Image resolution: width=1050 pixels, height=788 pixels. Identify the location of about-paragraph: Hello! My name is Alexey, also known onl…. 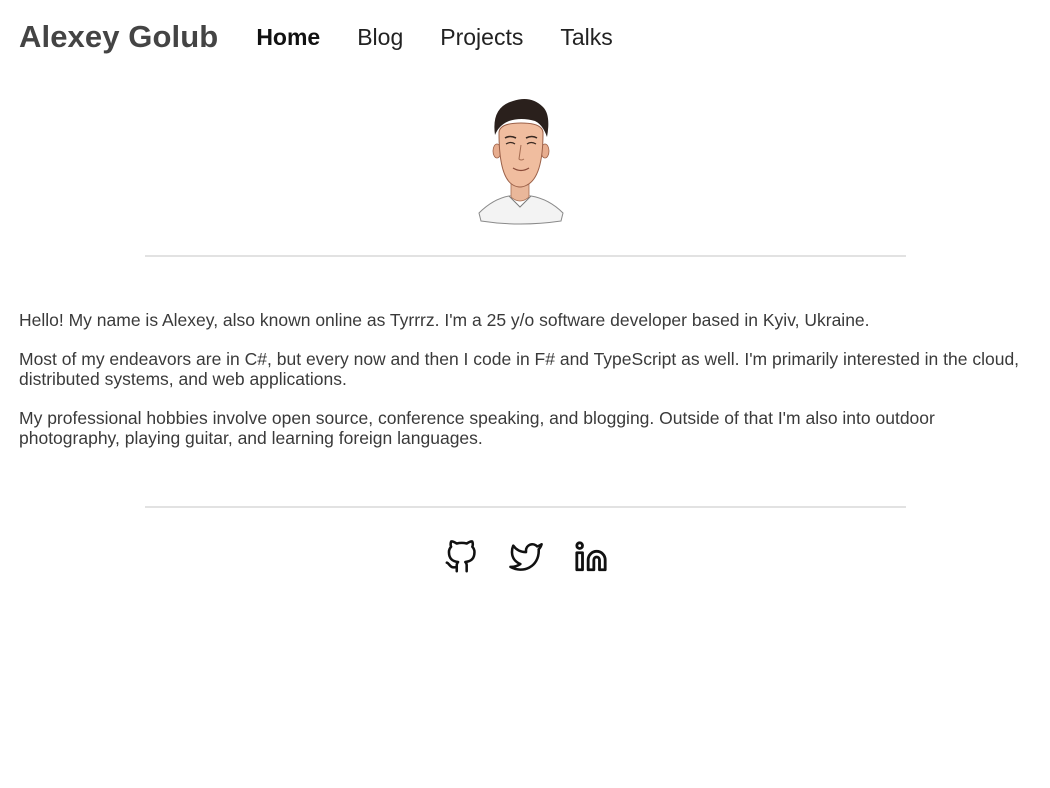
(444, 320).